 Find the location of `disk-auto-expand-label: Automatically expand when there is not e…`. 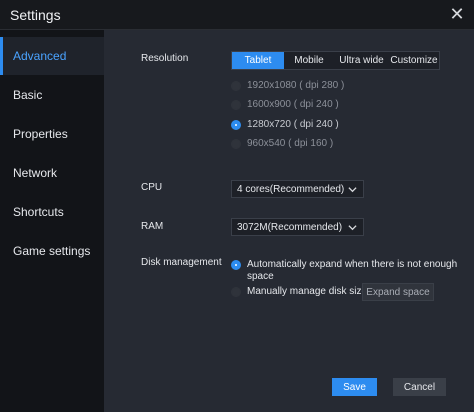

disk-auto-expand-label: Automatically expand when there is not e… is located at coordinates (352, 271).